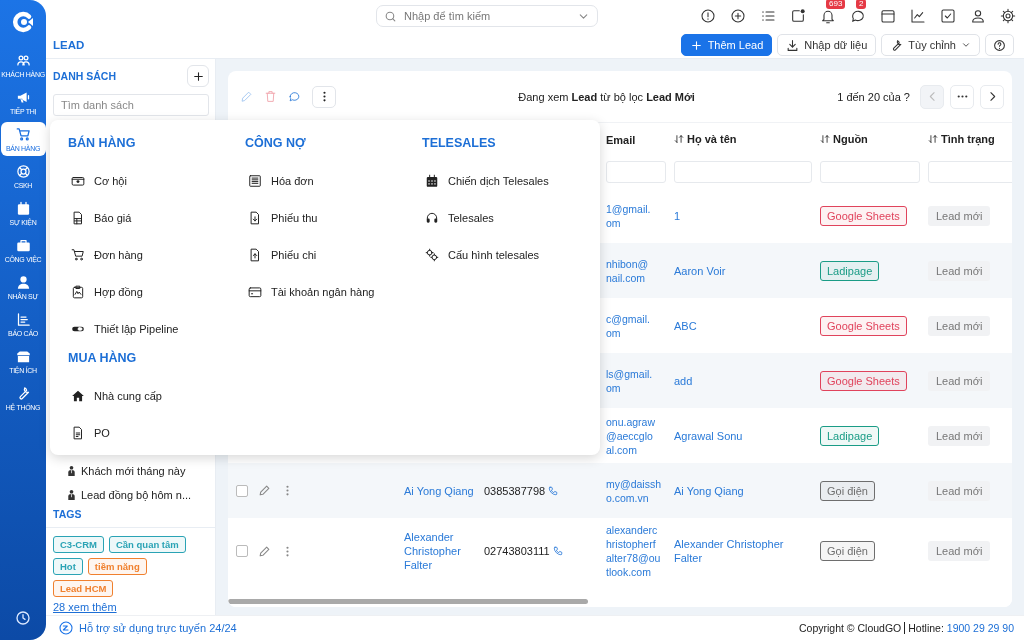 The width and height of the screenshot is (1024, 640). Describe the element at coordinates (726, 45) in the screenshot. I see `add-lead-button: Thêm Lead` at that location.